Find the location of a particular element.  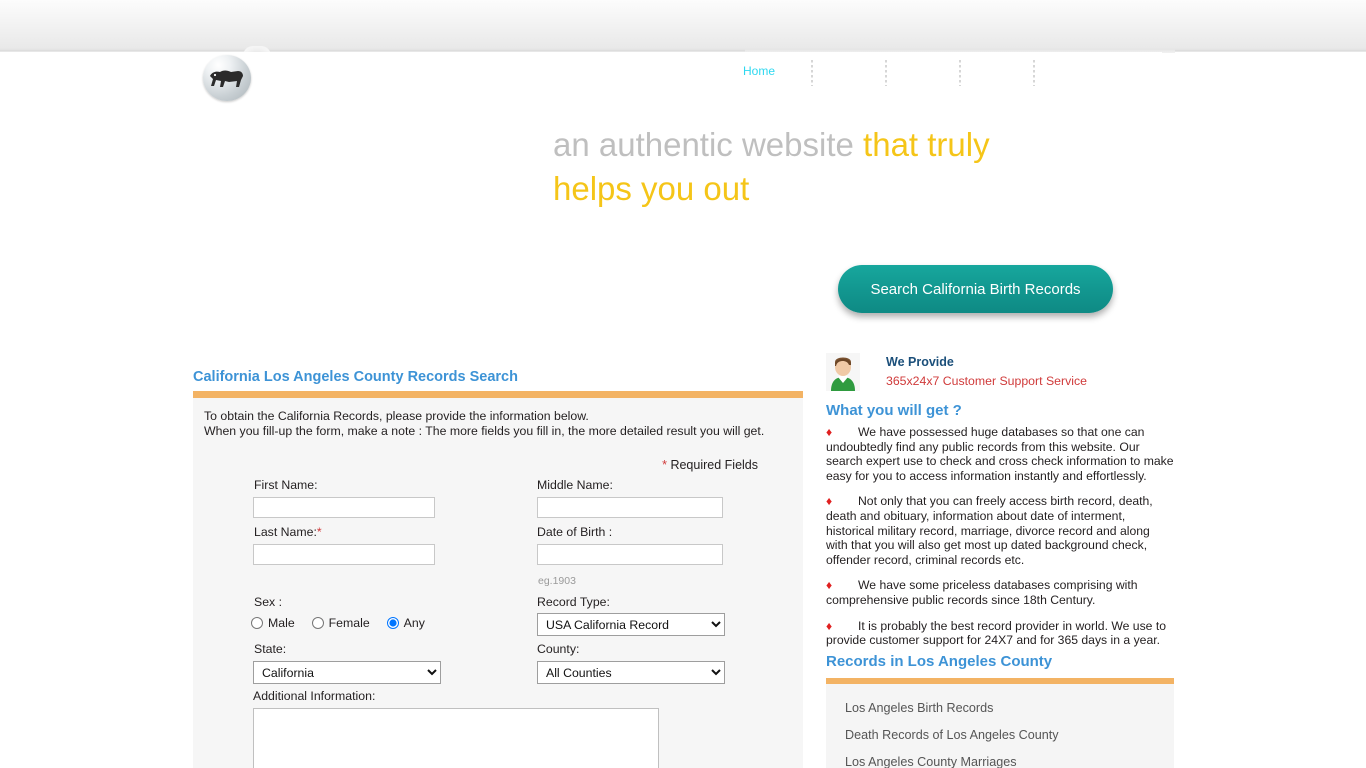

sex-option-male: Male is located at coordinates (273, 623).